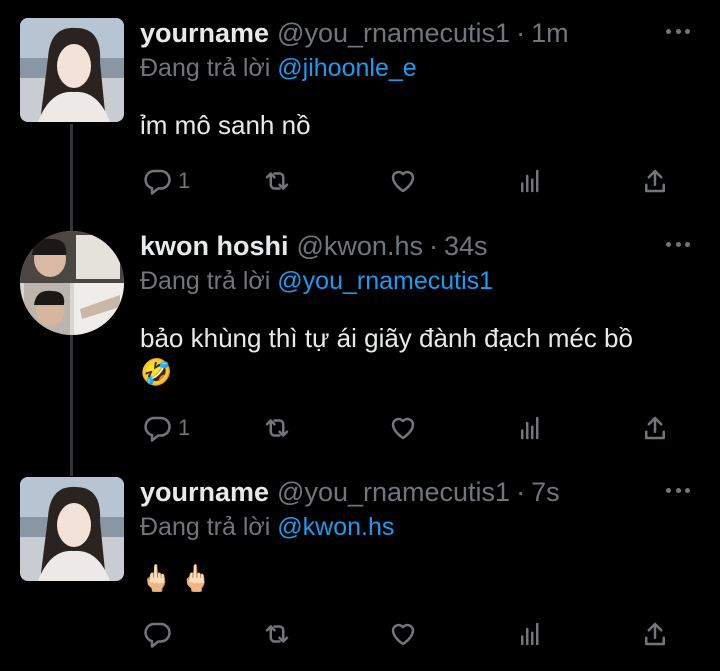 The image size is (720, 671). Describe the element at coordinates (335, 527) in the screenshot. I see `mention-link: @kwon.hs` at that location.